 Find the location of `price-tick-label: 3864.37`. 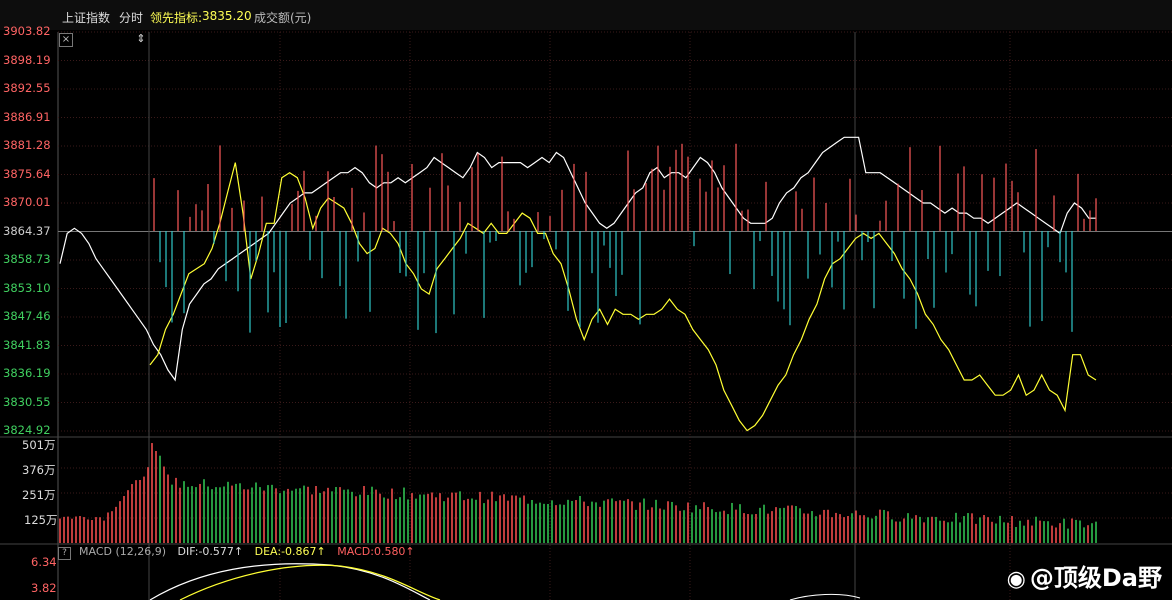

price-tick-label: 3864.37 is located at coordinates (27, 230).